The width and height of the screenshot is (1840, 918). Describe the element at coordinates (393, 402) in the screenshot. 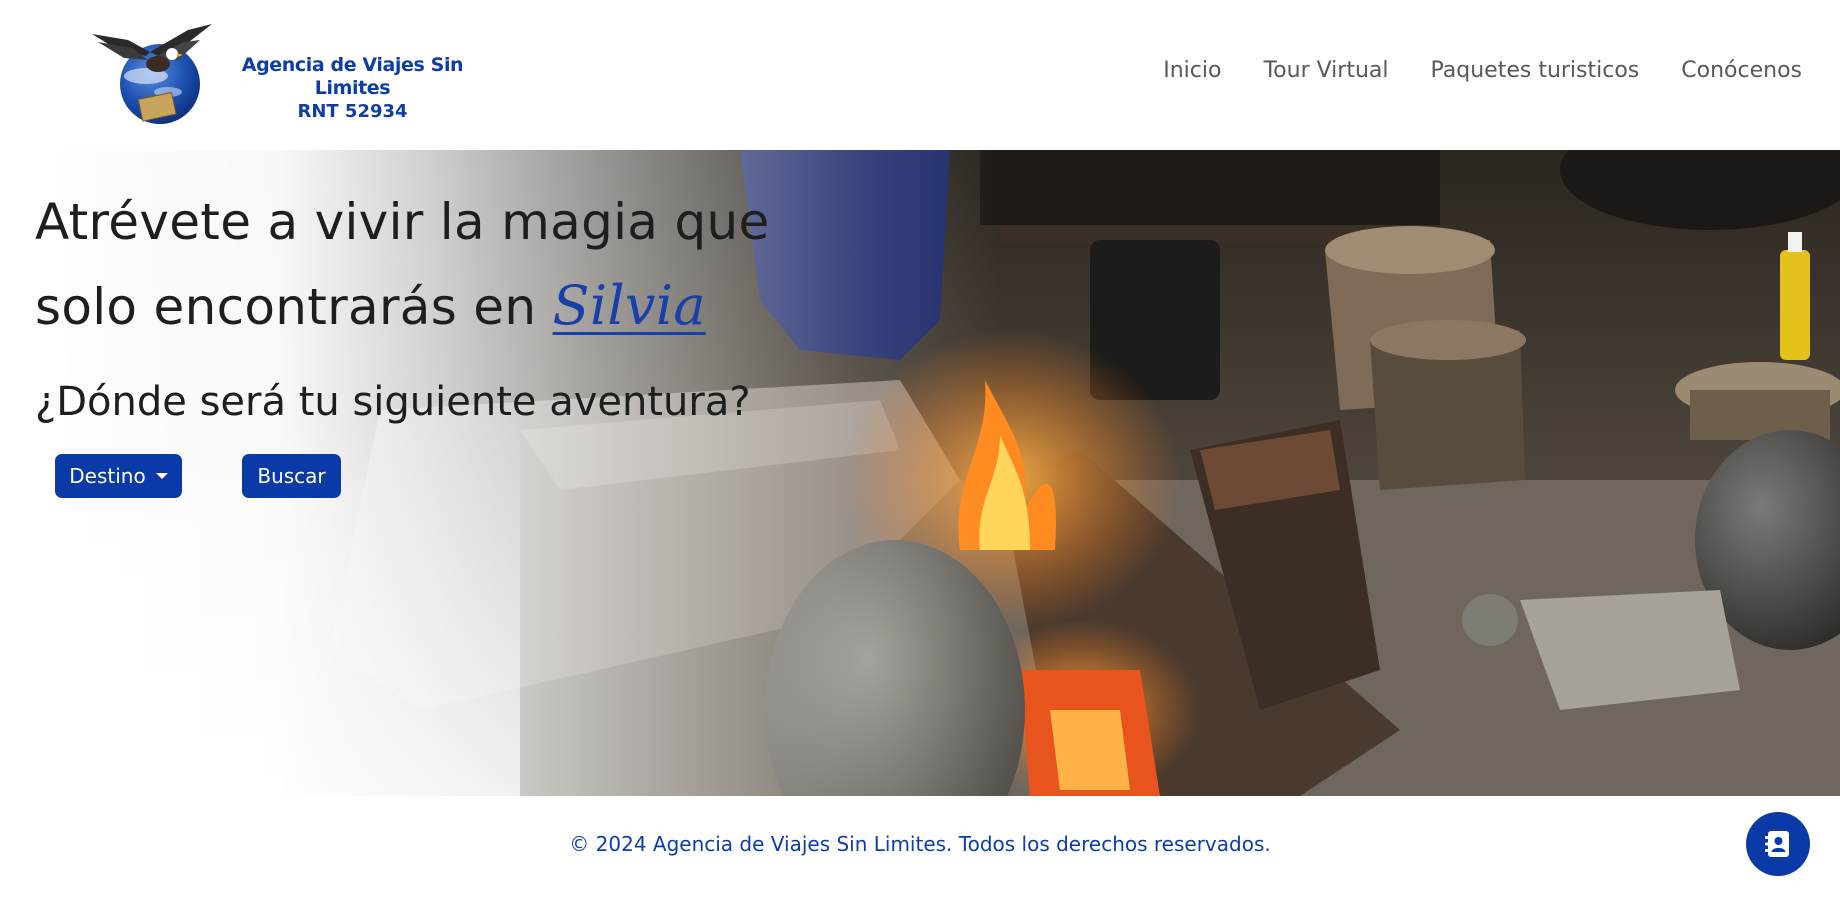

I see `hero-subtitle: ¿Dónde será tu siguiente aventura?` at that location.